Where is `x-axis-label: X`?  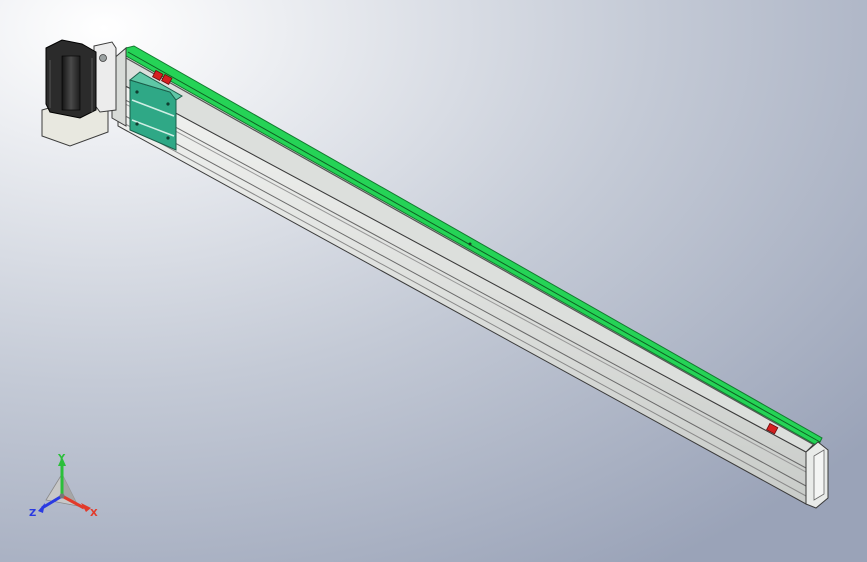
x-axis-label: X is located at coordinates (94, 513).